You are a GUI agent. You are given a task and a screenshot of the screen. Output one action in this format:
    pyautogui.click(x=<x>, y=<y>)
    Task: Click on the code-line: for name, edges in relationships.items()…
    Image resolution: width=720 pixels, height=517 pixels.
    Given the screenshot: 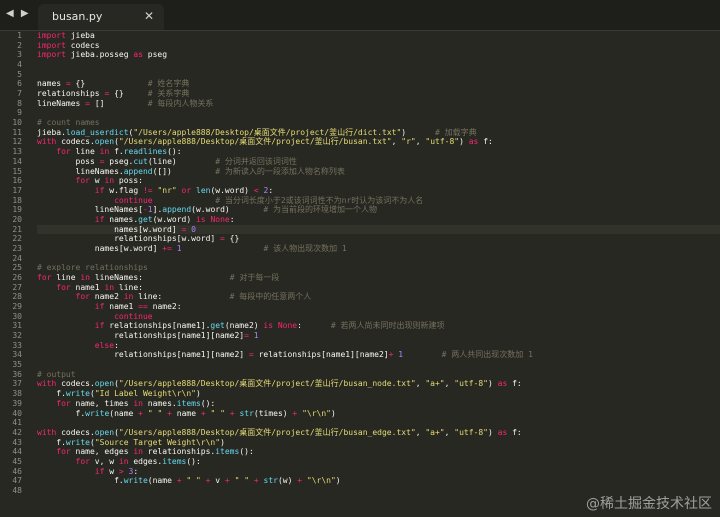 What is the action you would take?
    pyautogui.click(x=378, y=452)
    